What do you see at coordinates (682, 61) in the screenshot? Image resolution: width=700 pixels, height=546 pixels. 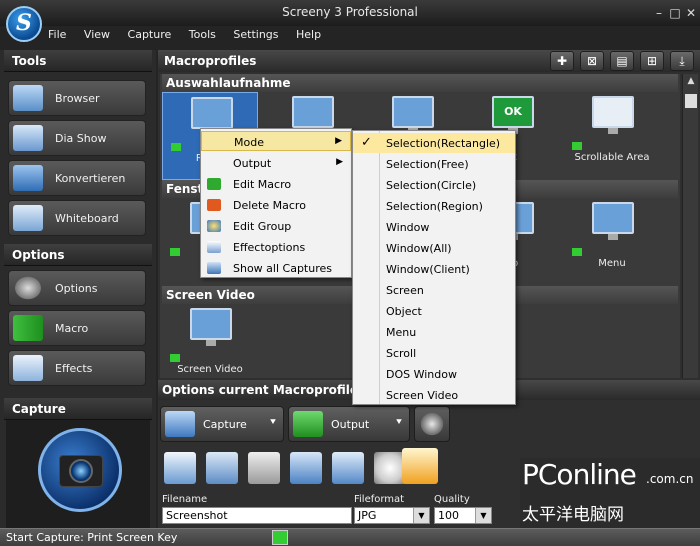 I see `download-profile-button: ⤓` at bounding box center [682, 61].